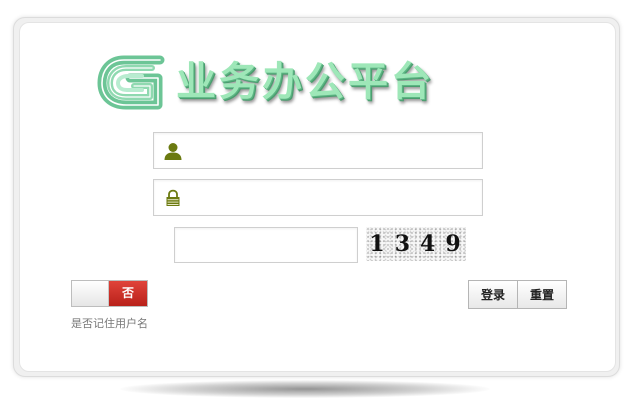 The height and width of the screenshot is (400, 631). Describe the element at coordinates (541, 294) in the screenshot. I see `reset-button: 重置` at that location.